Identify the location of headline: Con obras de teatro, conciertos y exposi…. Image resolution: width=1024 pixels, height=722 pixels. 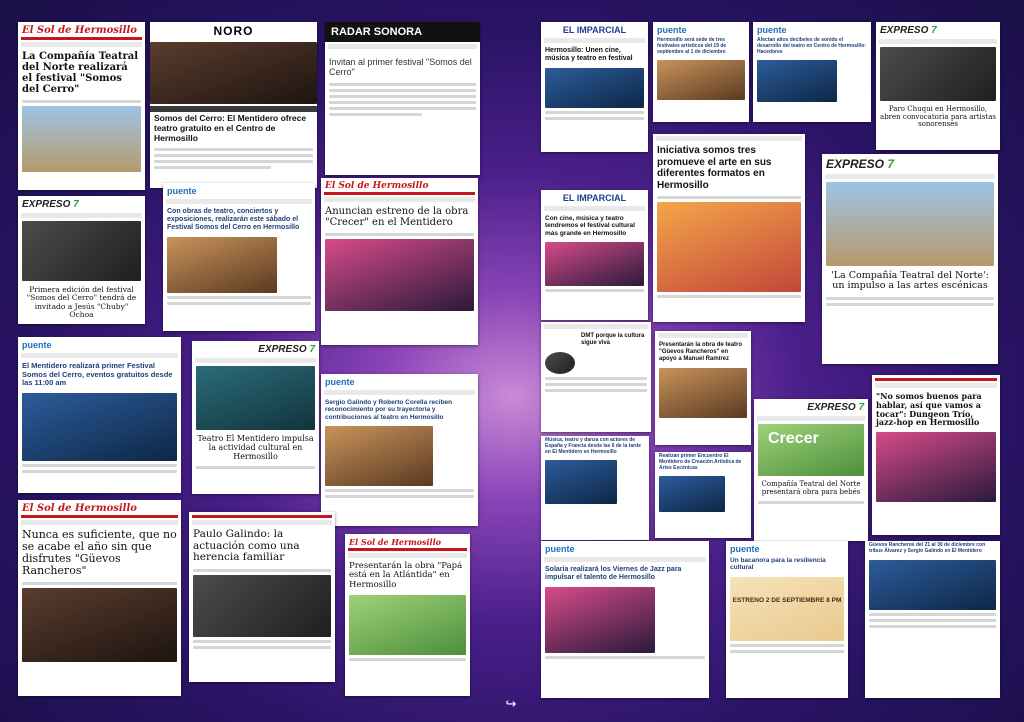
(233, 220).